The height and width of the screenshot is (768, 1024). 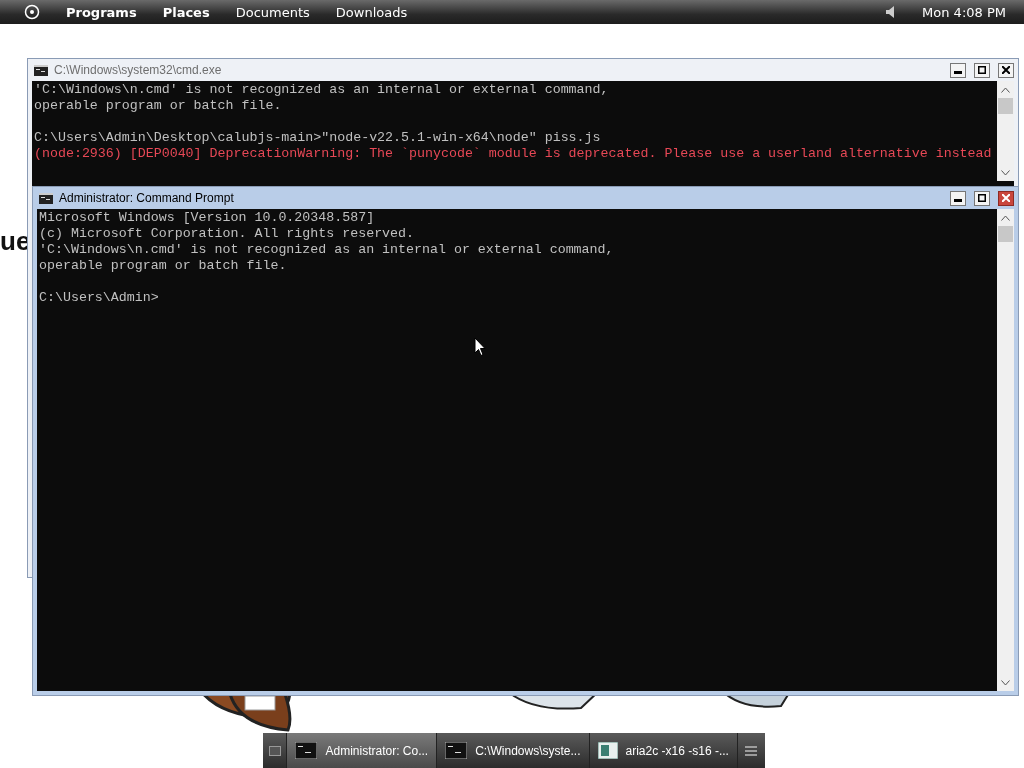 I want to click on window-app-icon, so click(x=607, y=750).